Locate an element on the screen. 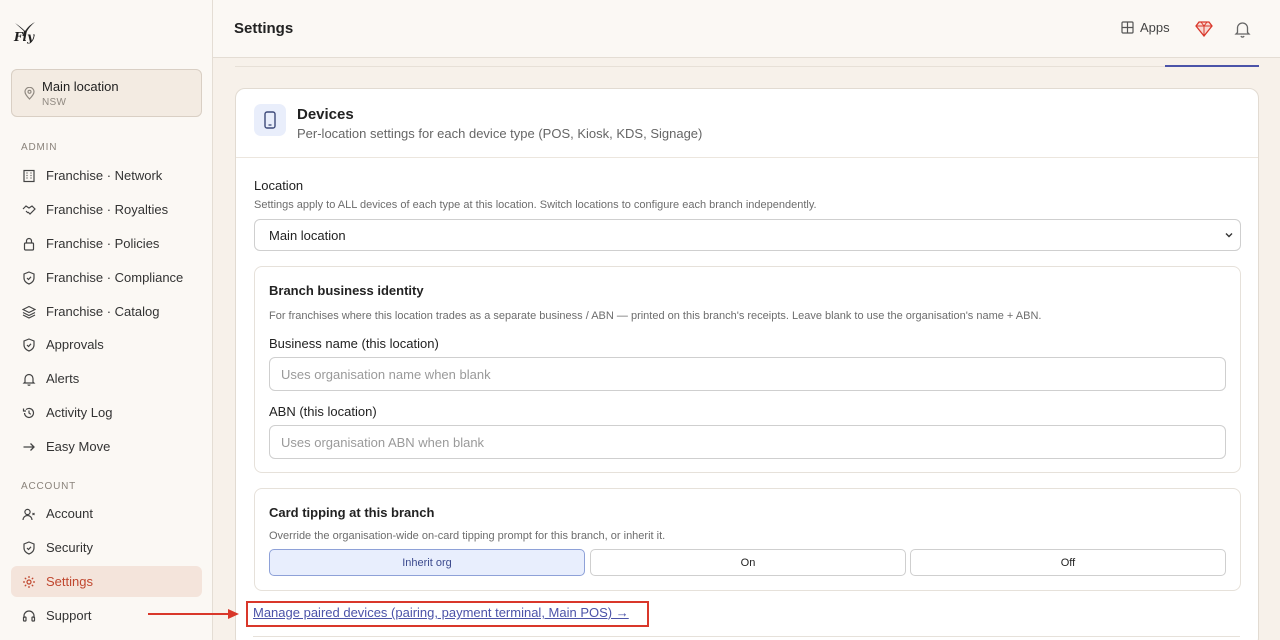 The image size is (1280, 640). history-icon is located at coordinates (28, 412).